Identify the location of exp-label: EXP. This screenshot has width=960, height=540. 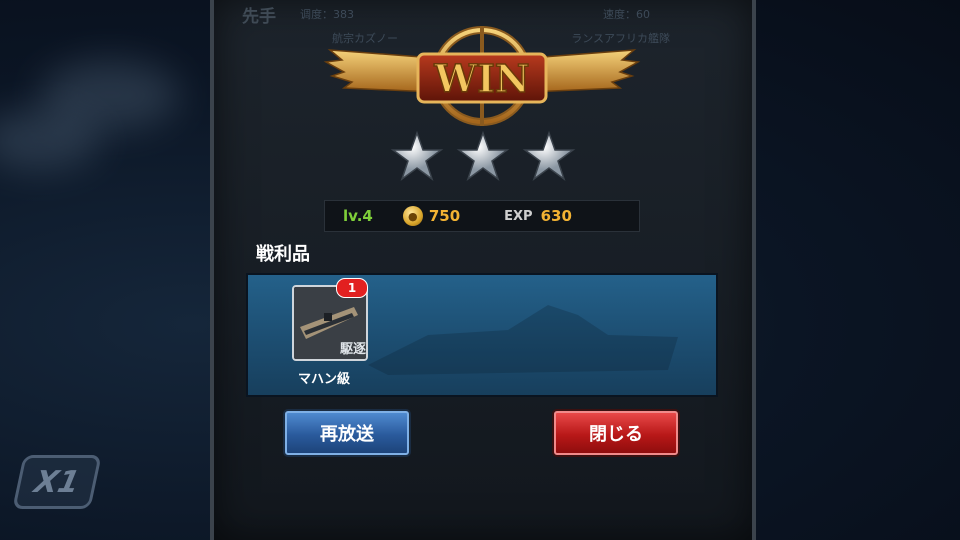
(518, 216).